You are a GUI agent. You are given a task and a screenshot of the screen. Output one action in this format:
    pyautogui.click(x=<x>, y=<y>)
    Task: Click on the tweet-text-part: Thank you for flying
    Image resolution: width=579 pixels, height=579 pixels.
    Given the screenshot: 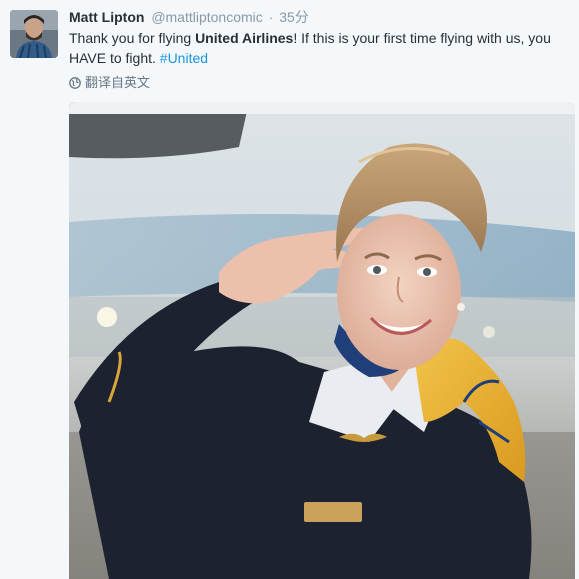 What is the action you would take?
    pyautogui.click(x=132, y=38)
    